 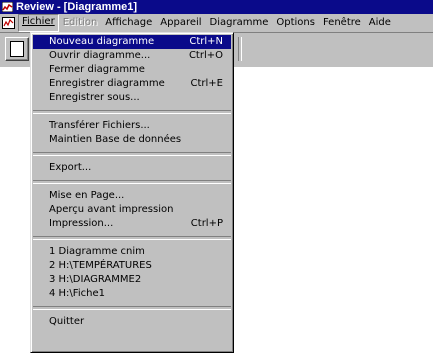 I want to click on menu-appareil: Appareil, so click(x=180, y=23).